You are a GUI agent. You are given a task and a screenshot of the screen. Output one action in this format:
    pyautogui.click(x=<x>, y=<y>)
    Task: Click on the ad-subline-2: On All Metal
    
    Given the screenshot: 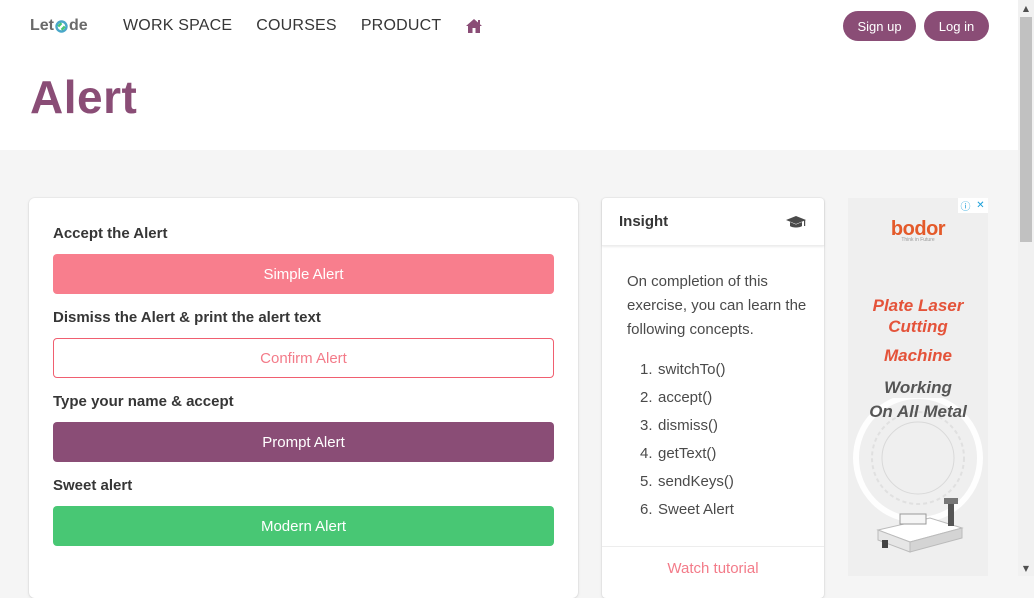 What is the action you would take?
    pyautogui.click(x=918, y=411)
    